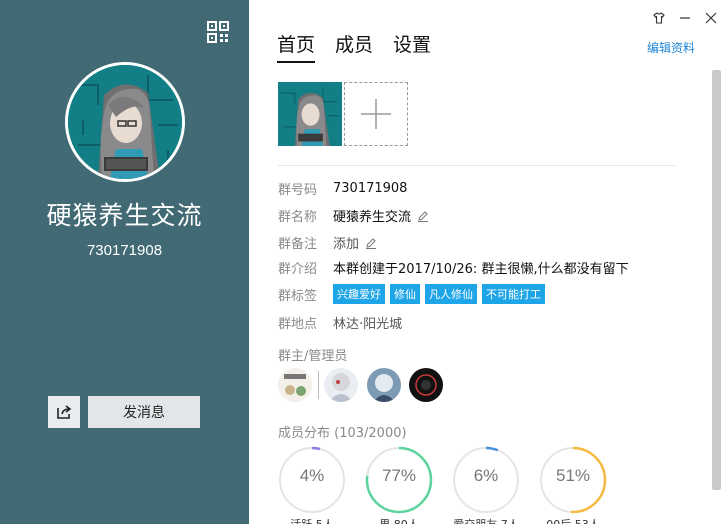 This screenshot has height=524, width=724. I want to click on scrollbar, so click(716, 280).